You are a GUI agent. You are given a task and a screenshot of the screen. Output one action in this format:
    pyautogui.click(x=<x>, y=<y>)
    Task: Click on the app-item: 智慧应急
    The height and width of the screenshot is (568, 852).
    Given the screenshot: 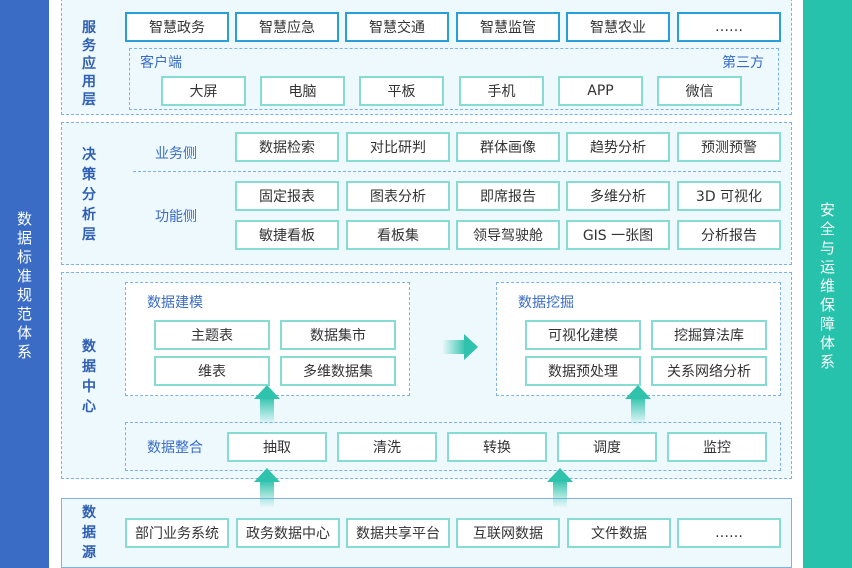 What is the action you would take?
    pyautogui.click(x=287, y=27)
    